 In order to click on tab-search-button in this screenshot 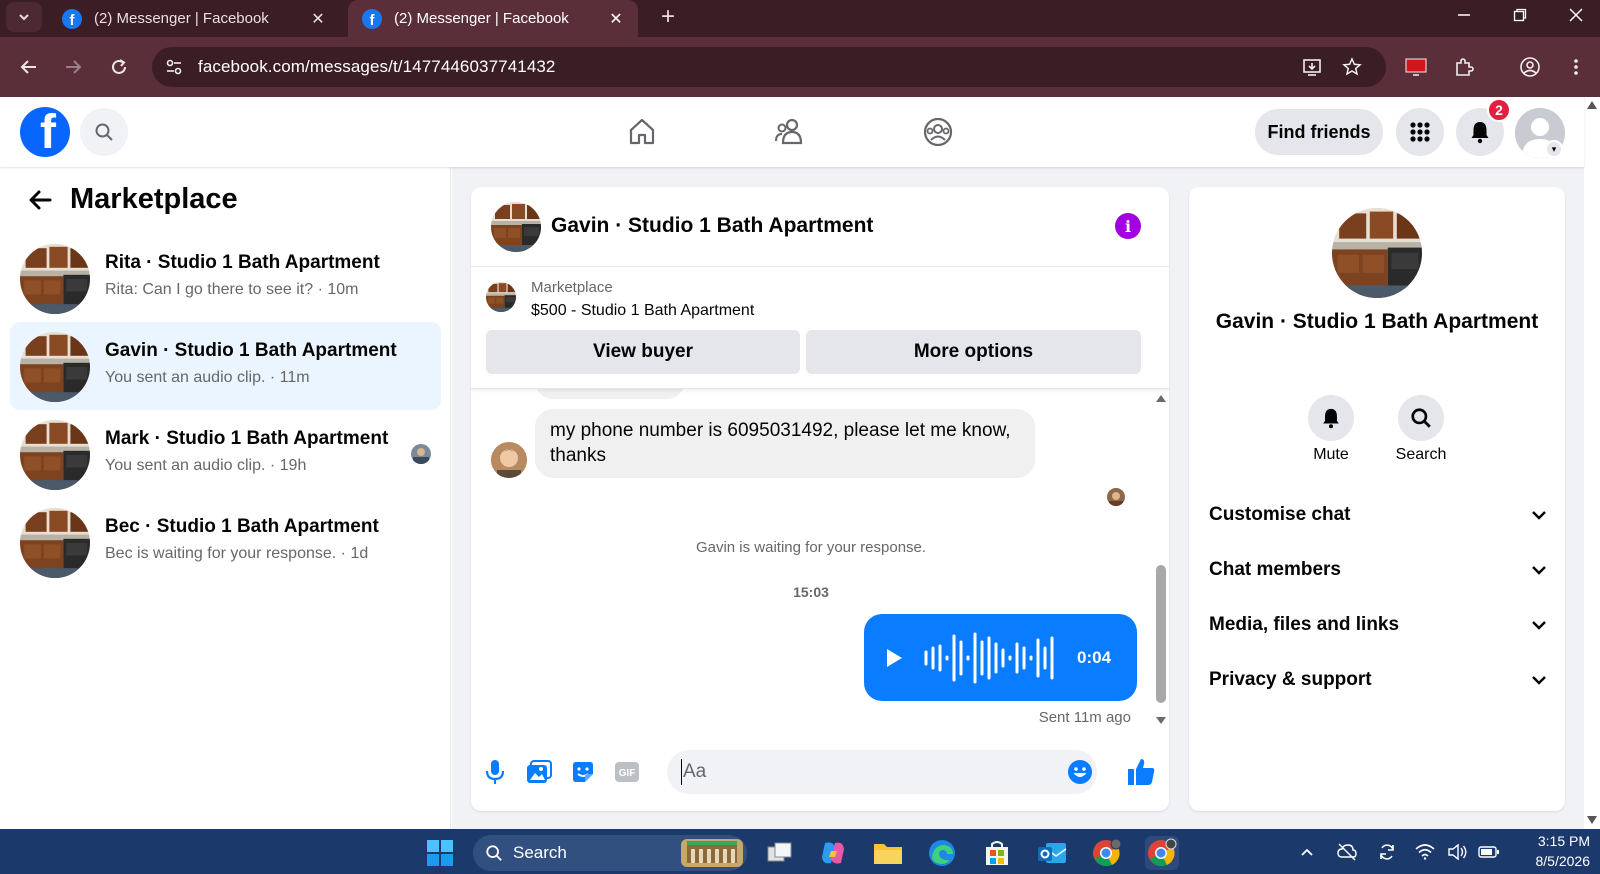, I will do `click(24, 17)`.